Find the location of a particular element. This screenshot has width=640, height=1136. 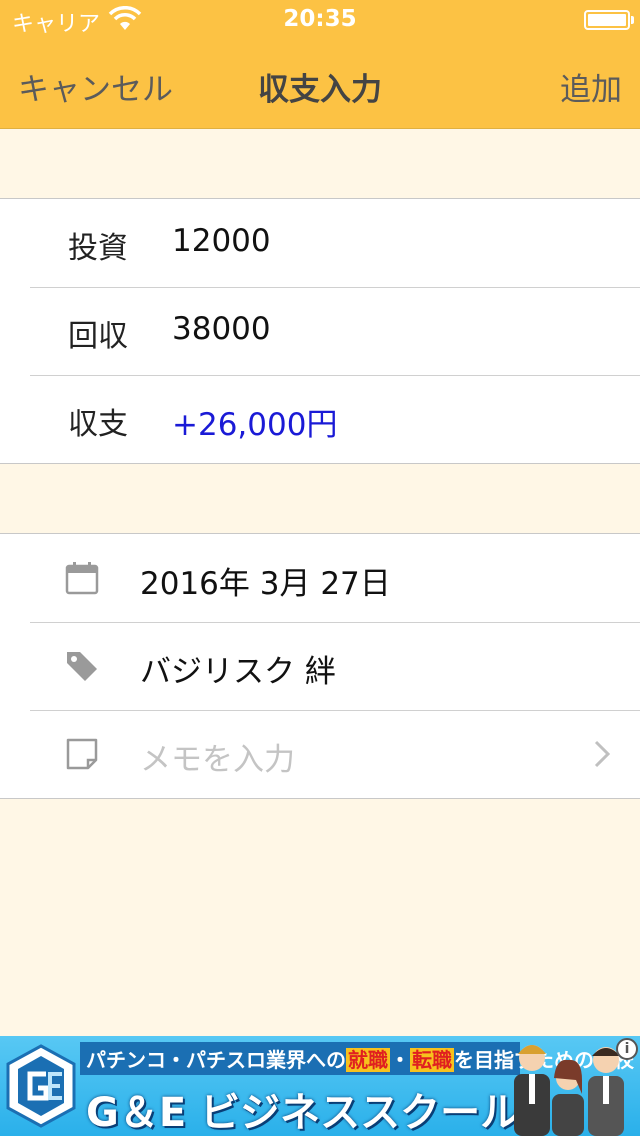

navigation-bar: キャンセル 収支入力 追加 is located at coordinates (320, 84).